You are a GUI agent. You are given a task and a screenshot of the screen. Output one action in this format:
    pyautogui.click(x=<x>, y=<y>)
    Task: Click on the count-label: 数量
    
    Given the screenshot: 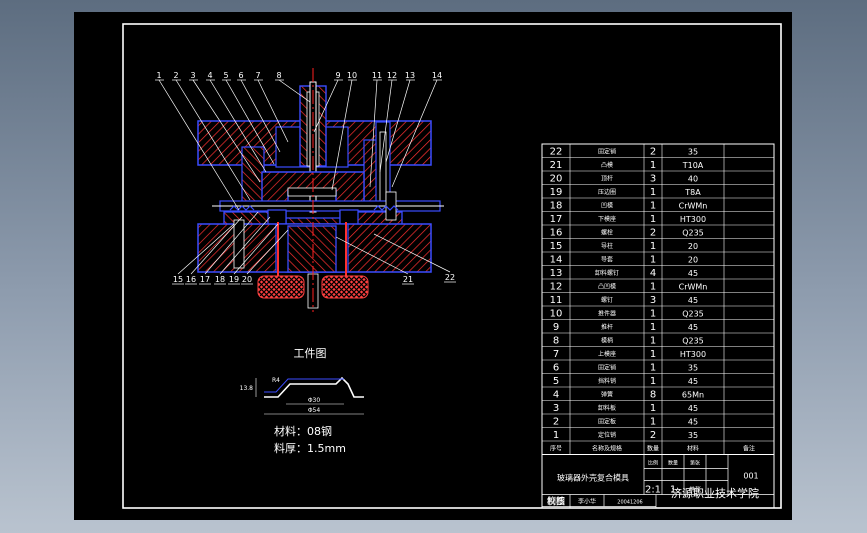 What is the action you would take?
    pyautogui.click(x=673, y=463)
    